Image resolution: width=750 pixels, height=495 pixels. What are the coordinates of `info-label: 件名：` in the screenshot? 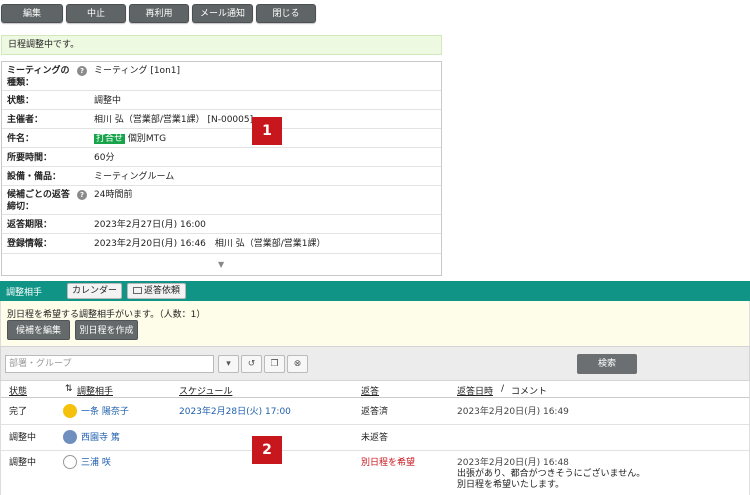 It's located at (21, 139).